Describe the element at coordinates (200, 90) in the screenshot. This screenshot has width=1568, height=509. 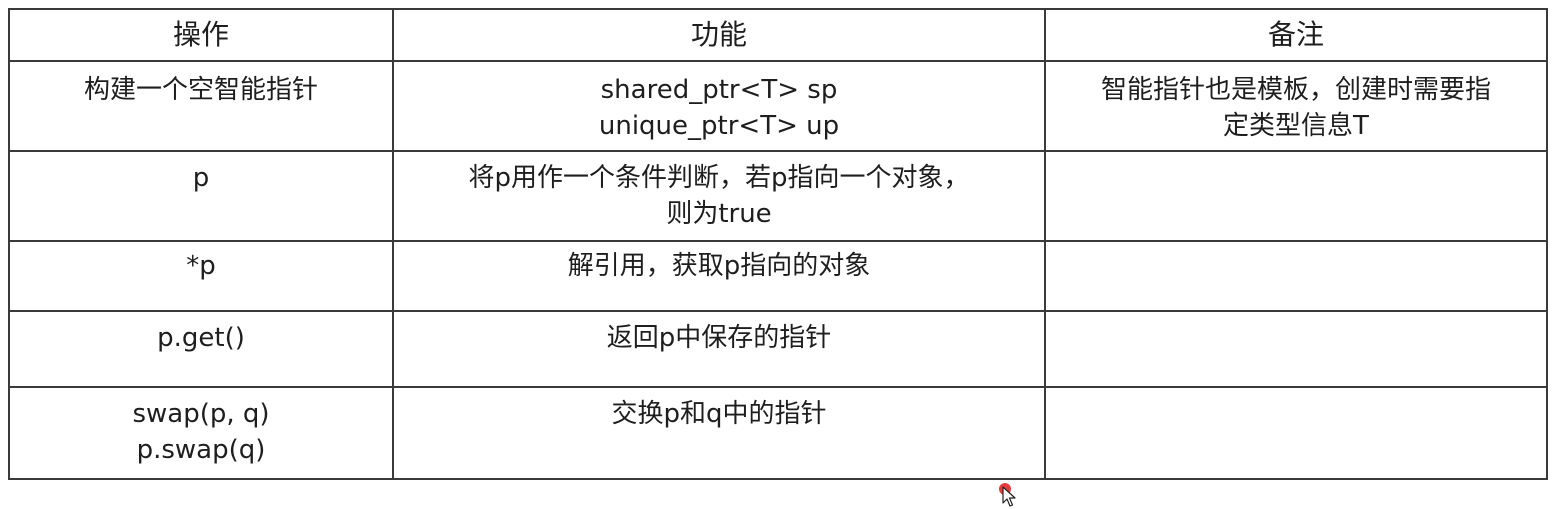
I see `operation-text: 构建一个空智能指针` at that location.